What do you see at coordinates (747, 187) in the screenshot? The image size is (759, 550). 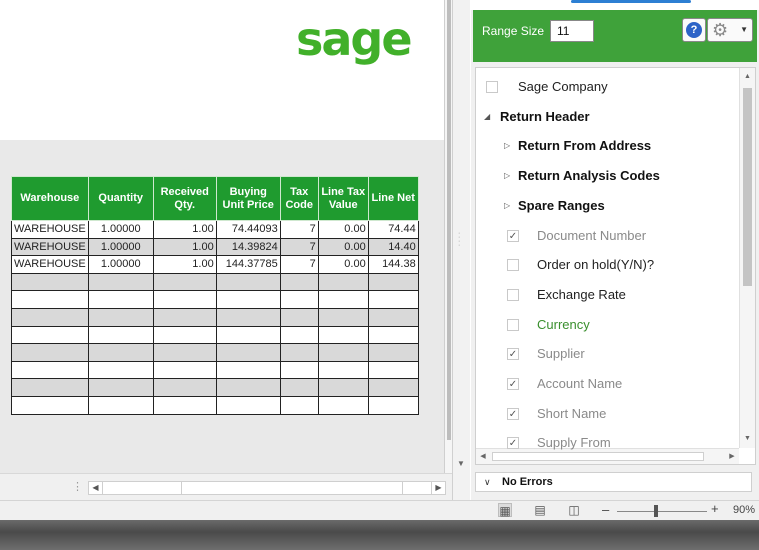 I see `tree-vscroll-thumb` at bounding box center [747, 187].